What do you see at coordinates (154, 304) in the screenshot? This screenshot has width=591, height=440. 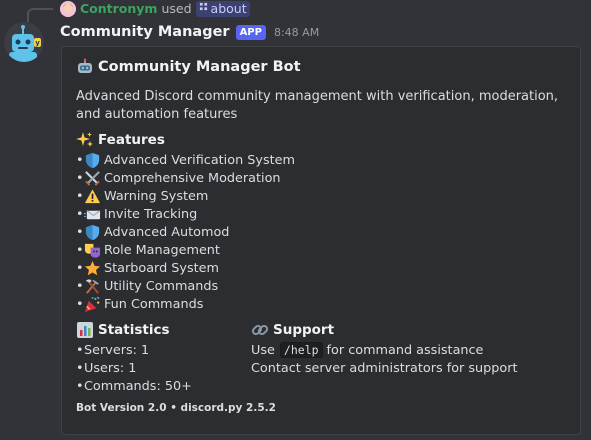 I see `feature-label: Fun Commands` at bounding box center [154, 304].